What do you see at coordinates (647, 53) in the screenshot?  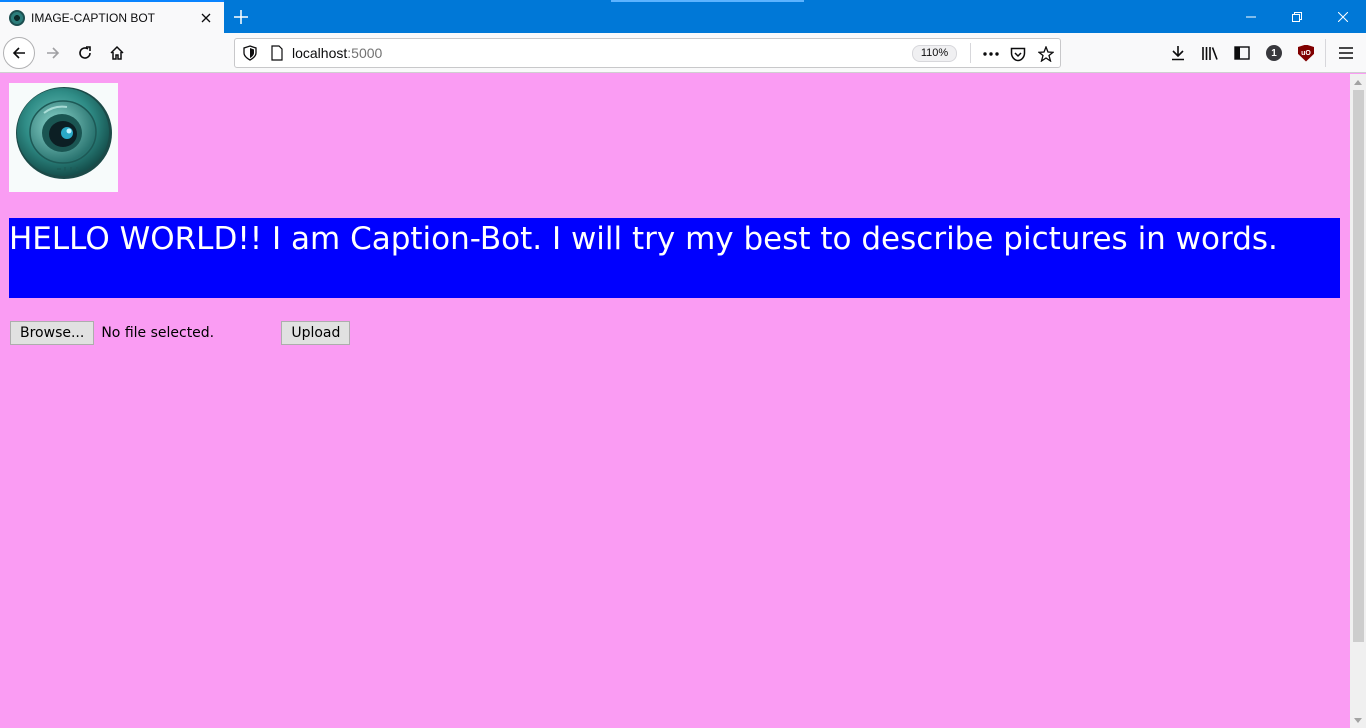 I see `address-bar: localhost:5000 110%` at bounding box center [647, 53].